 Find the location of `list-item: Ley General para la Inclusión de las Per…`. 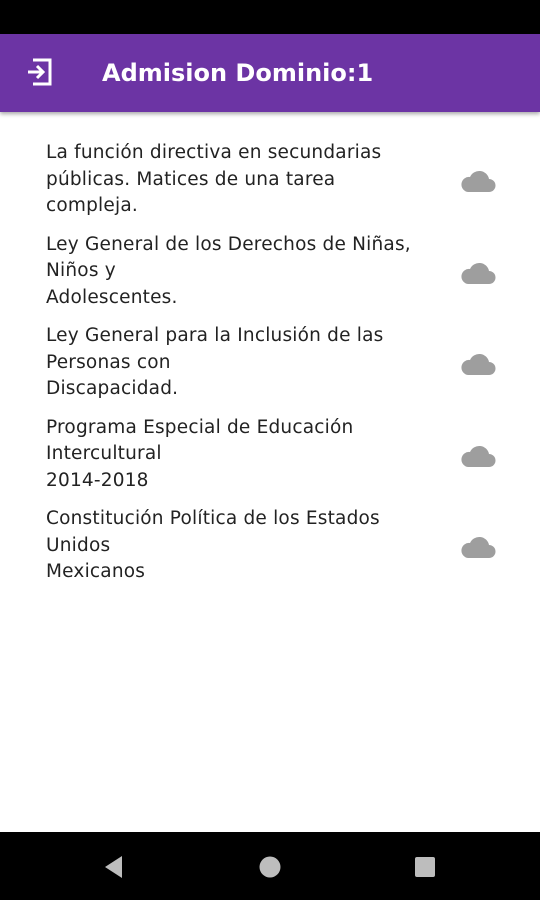

list-item: Ley General para la Inclusión de las Per… is located at coordinates (270, 369).